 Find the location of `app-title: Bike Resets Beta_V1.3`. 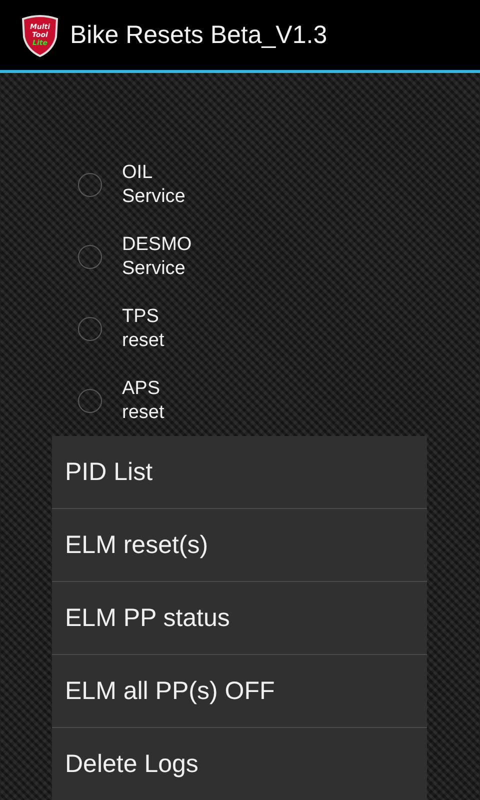

app-title: Bike Resets Beta_V1.3 is located at coordinates (199, 35).